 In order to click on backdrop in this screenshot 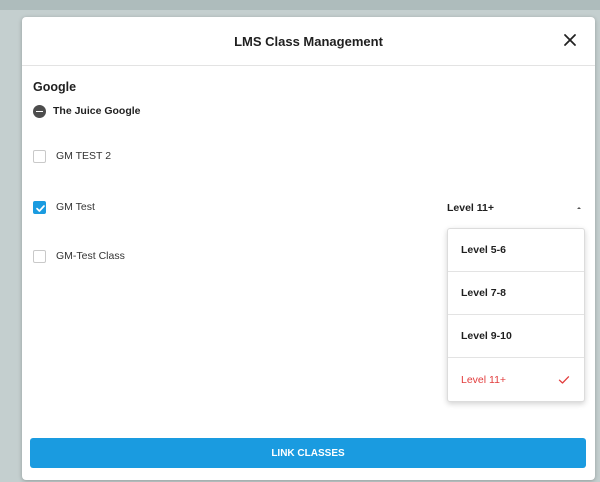, I will do `click(300, 5)`.